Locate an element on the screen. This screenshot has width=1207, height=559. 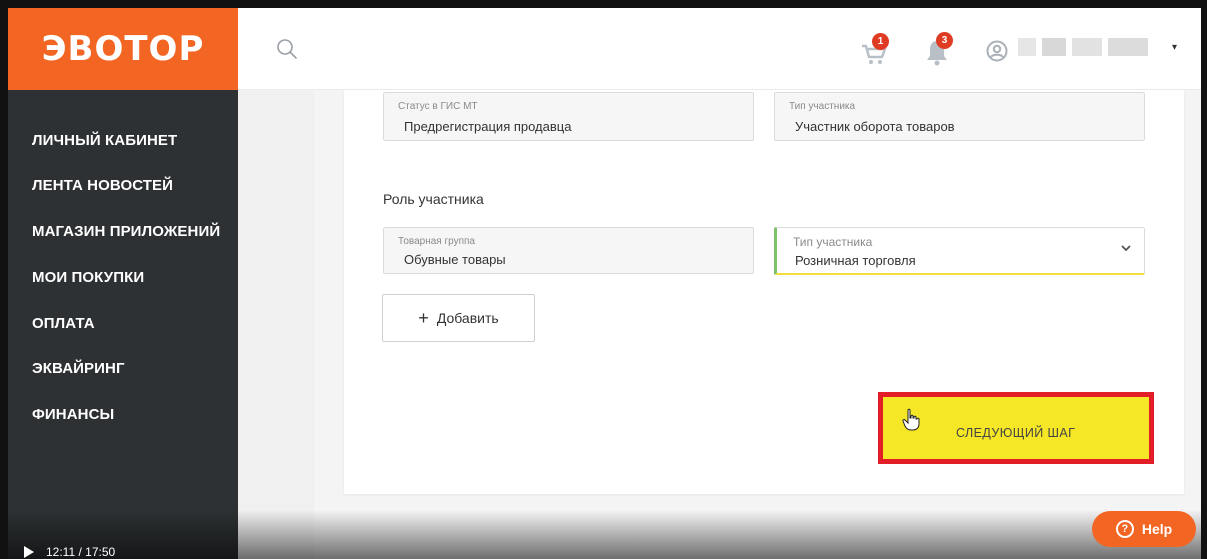
gis-status-field: Статус в ГИС МТ Предрегистрация продавца is located at coordinates (568, 116).